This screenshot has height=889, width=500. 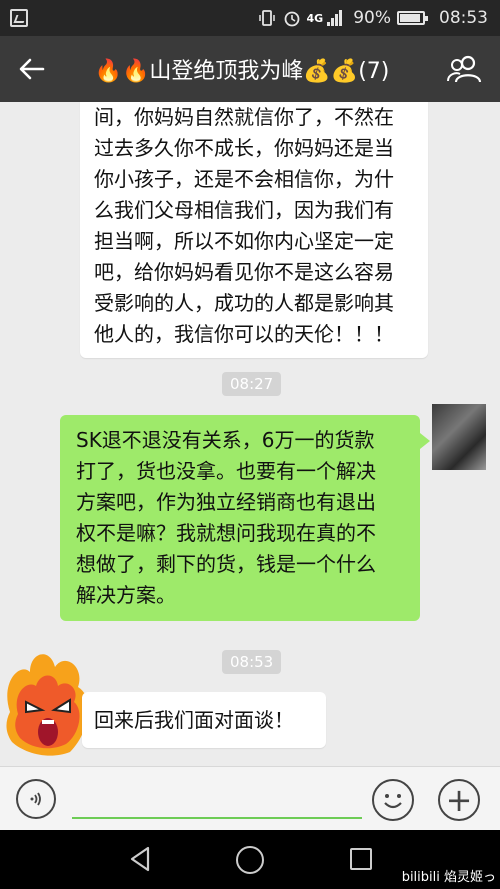 I want to click on status-bar: 4G 90% 08:53, so click(x=250, y=18).